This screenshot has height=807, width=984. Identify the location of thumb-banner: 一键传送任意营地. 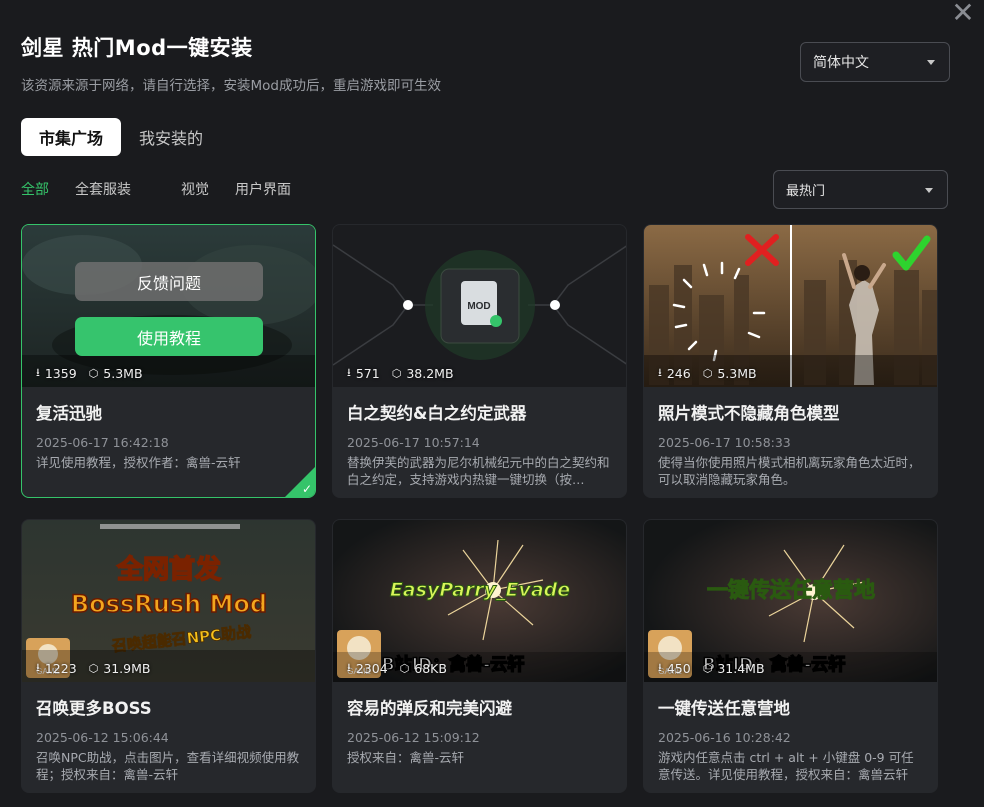
(791, 590).